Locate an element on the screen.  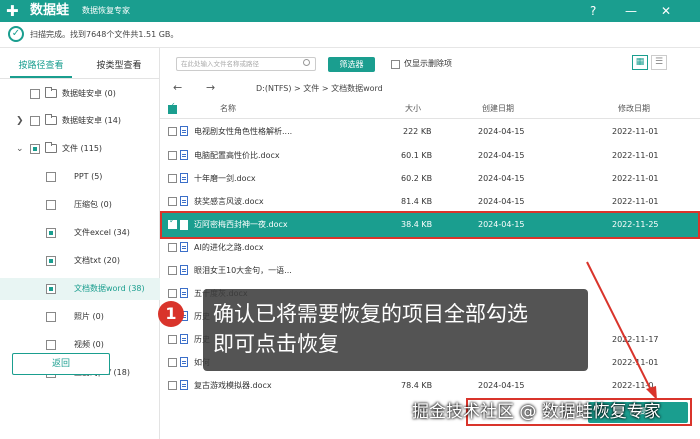
annotation-arrow is located at coordinates (621, 330).